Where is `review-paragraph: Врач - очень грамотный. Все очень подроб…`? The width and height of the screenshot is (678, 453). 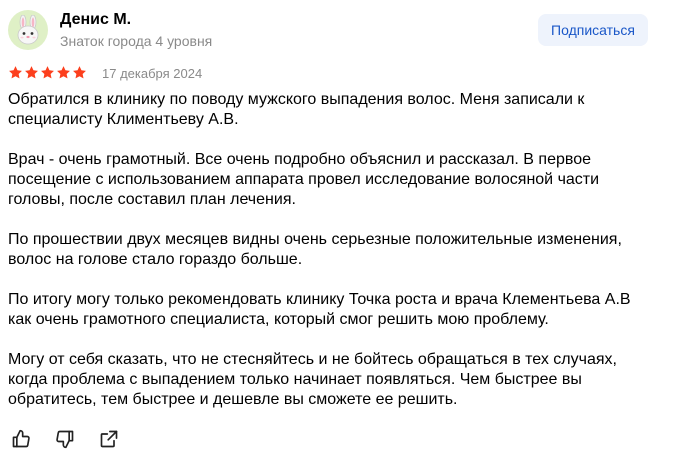 review-paragraph: Врач - очень грамотный. Все очень подроб… is located at coordinates (304, 179).